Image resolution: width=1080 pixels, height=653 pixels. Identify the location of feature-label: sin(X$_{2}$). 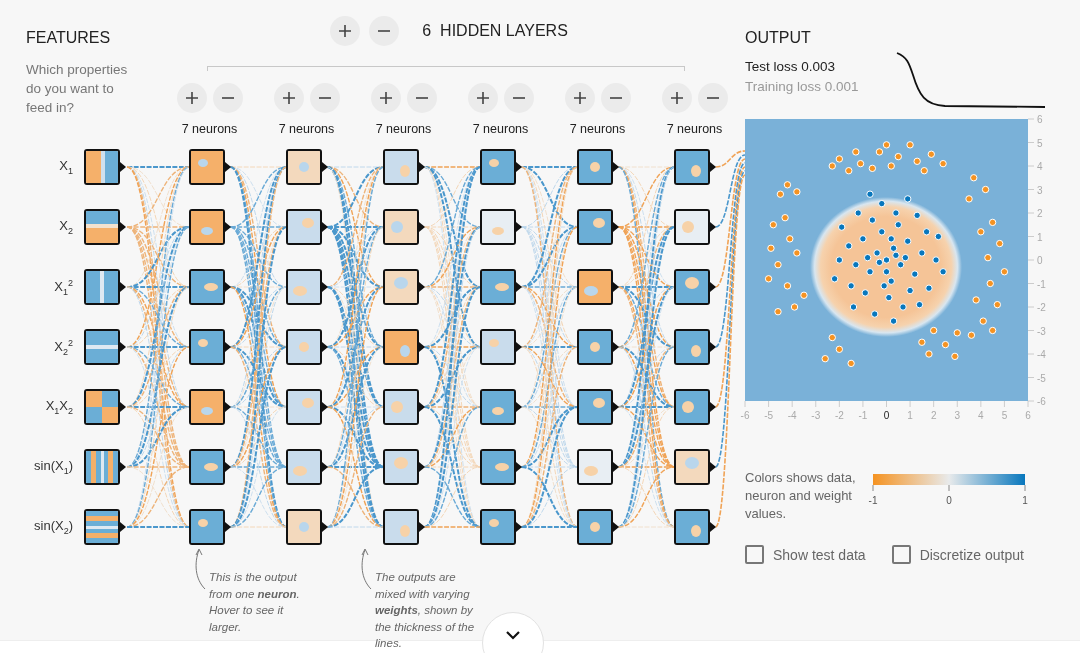
(53, 527).